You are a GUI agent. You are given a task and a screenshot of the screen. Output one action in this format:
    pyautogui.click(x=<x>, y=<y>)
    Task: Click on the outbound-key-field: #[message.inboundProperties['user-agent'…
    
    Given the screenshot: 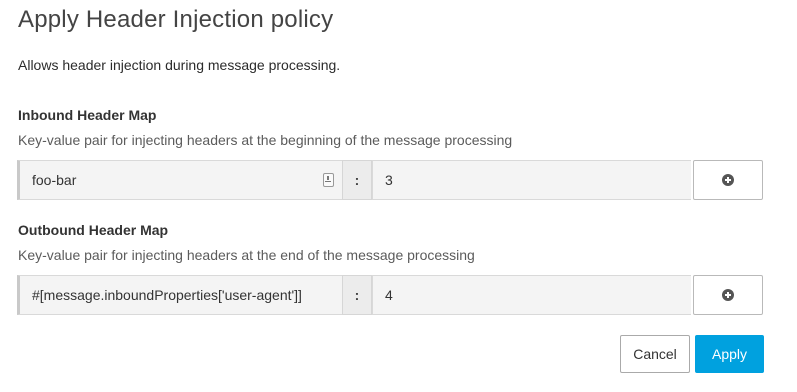 What is the action you would take?
    pyautogui.click(x=180, y=295)
    